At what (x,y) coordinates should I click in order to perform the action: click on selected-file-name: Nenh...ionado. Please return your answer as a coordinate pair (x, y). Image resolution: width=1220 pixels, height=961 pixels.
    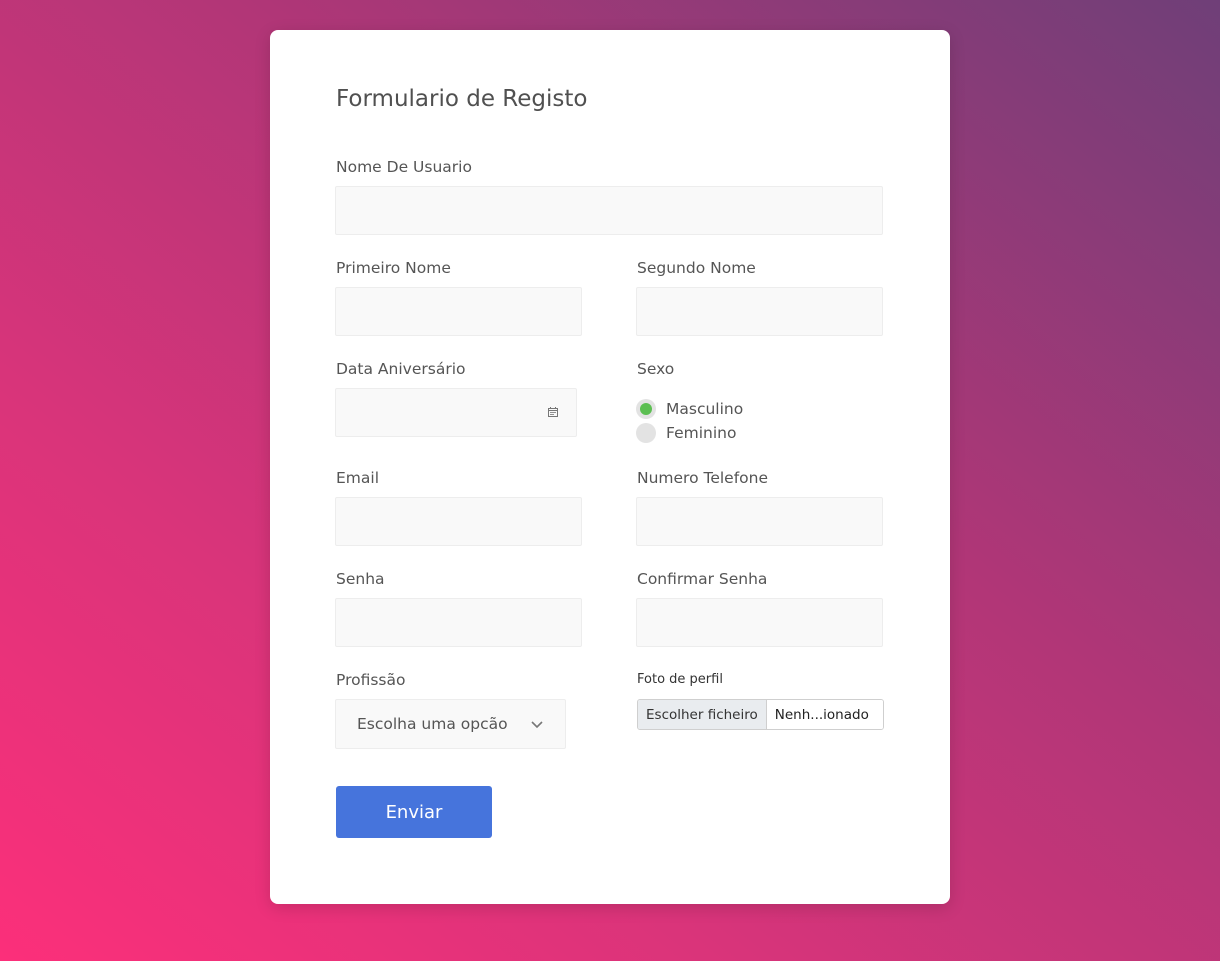
    Looking at the image, I should click on (824, 714).